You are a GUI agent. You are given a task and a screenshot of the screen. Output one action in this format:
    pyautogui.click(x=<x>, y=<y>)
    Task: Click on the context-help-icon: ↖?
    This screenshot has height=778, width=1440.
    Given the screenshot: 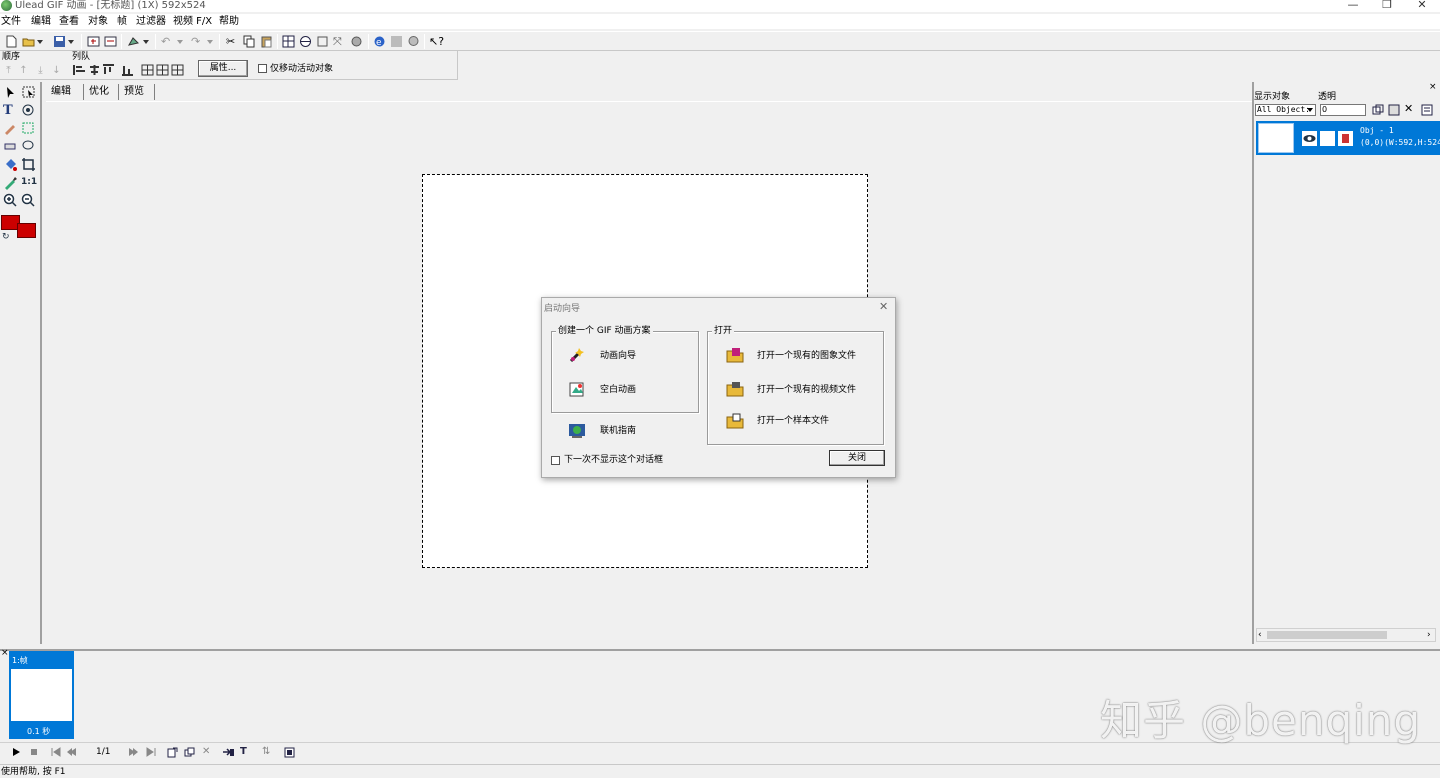 What is the action you would take?
    pyautogui.click(x=436, y=41)
    